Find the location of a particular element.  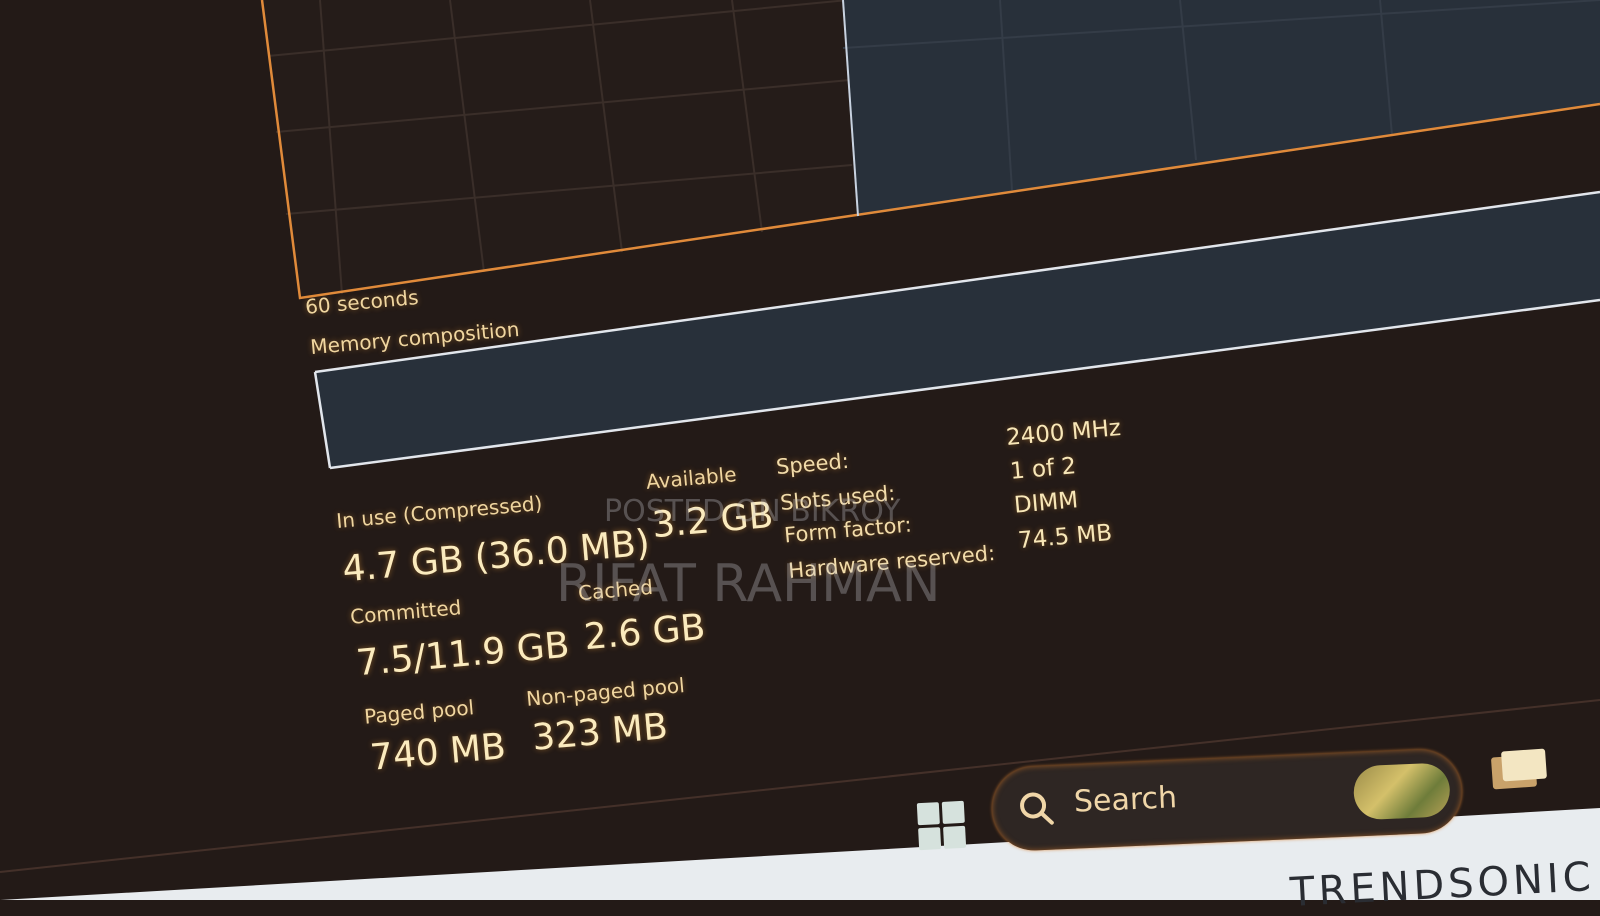

folder-icon is located at coordinates (1519, 770).